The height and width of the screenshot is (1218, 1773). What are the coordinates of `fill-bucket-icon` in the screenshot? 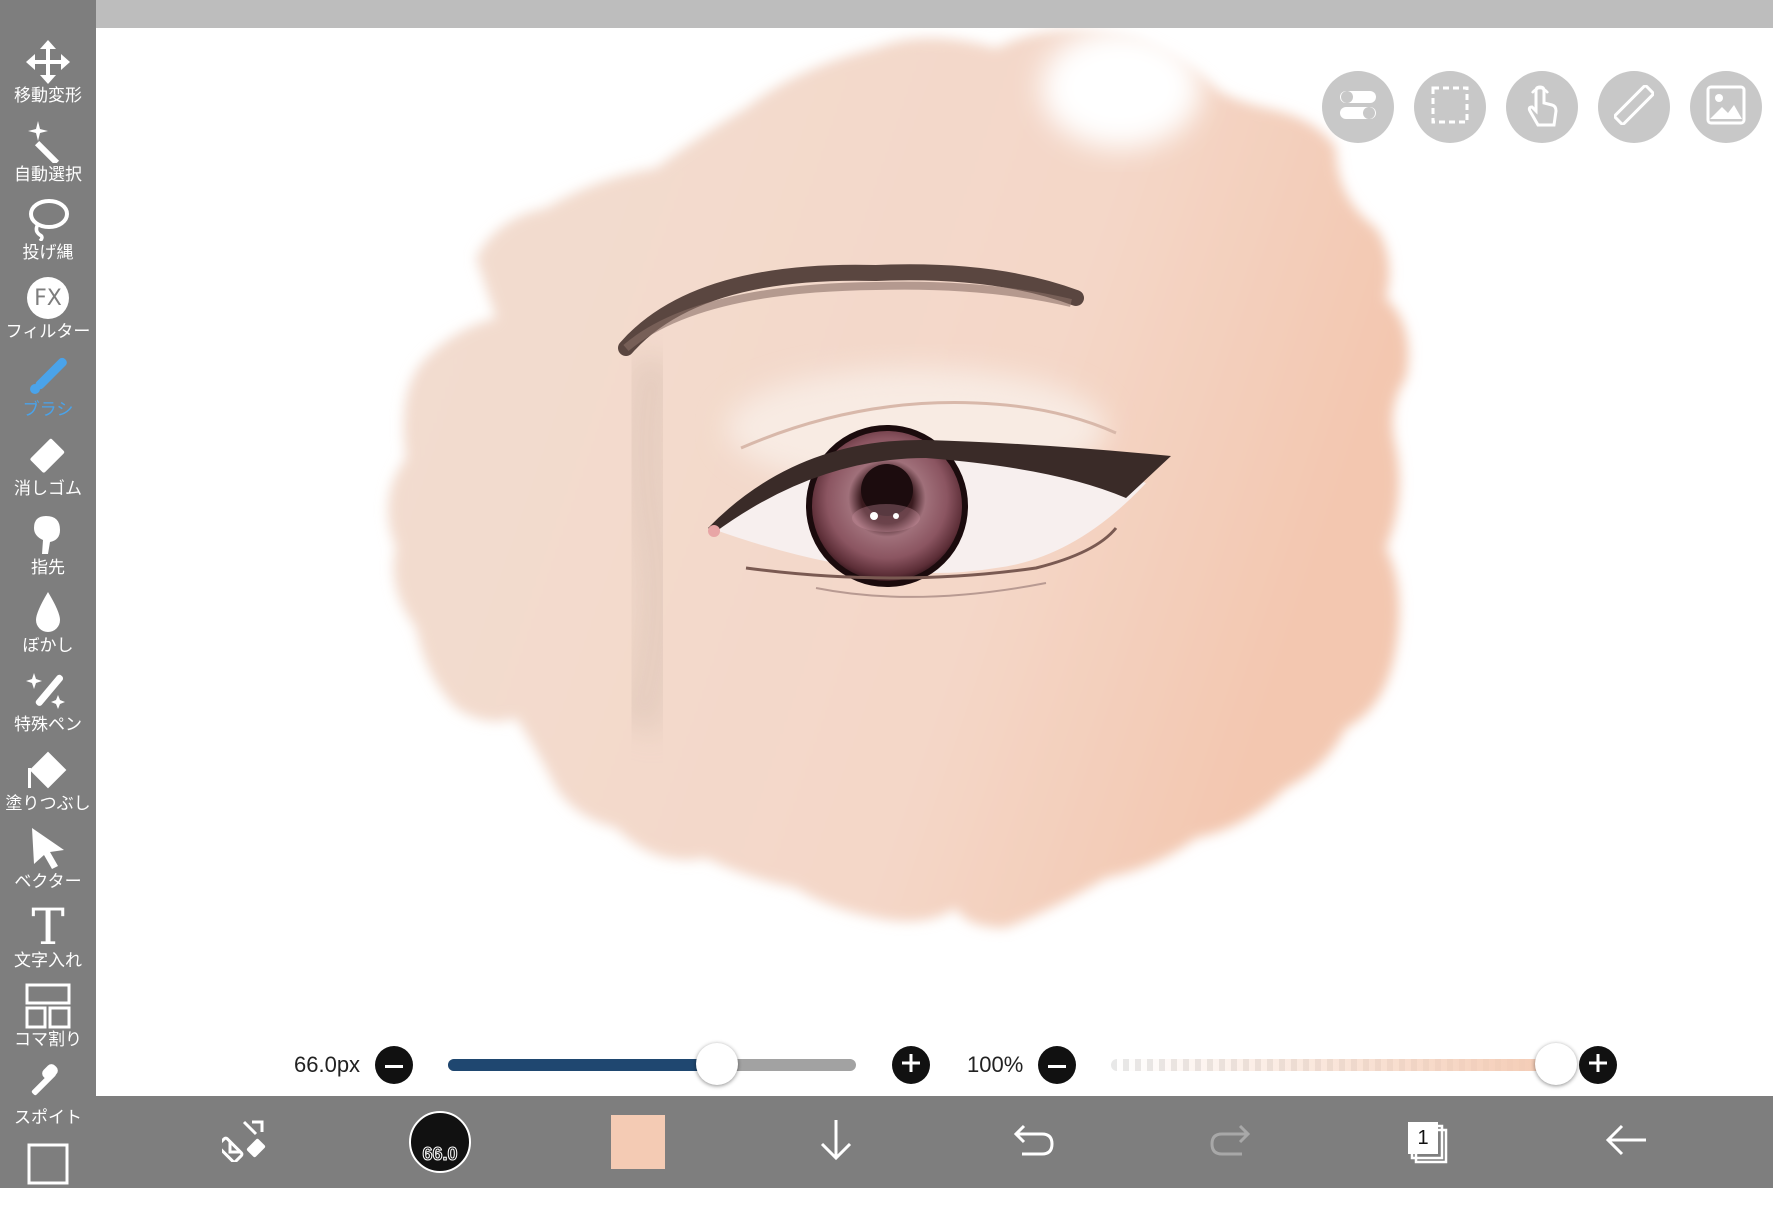 It's located at (48, 770).